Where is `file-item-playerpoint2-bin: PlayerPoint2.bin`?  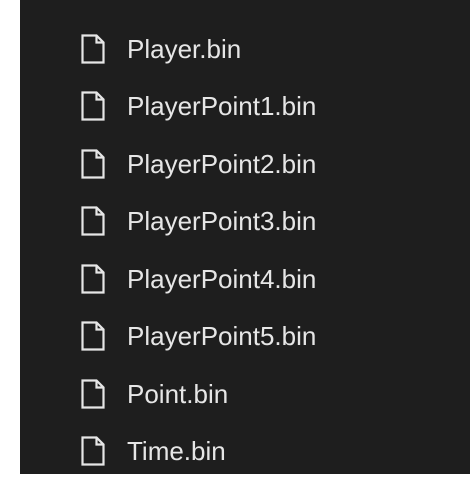 file-item-playerpoint2-bin: PlayerPoint2.bin is located at coordinates (245, 164).